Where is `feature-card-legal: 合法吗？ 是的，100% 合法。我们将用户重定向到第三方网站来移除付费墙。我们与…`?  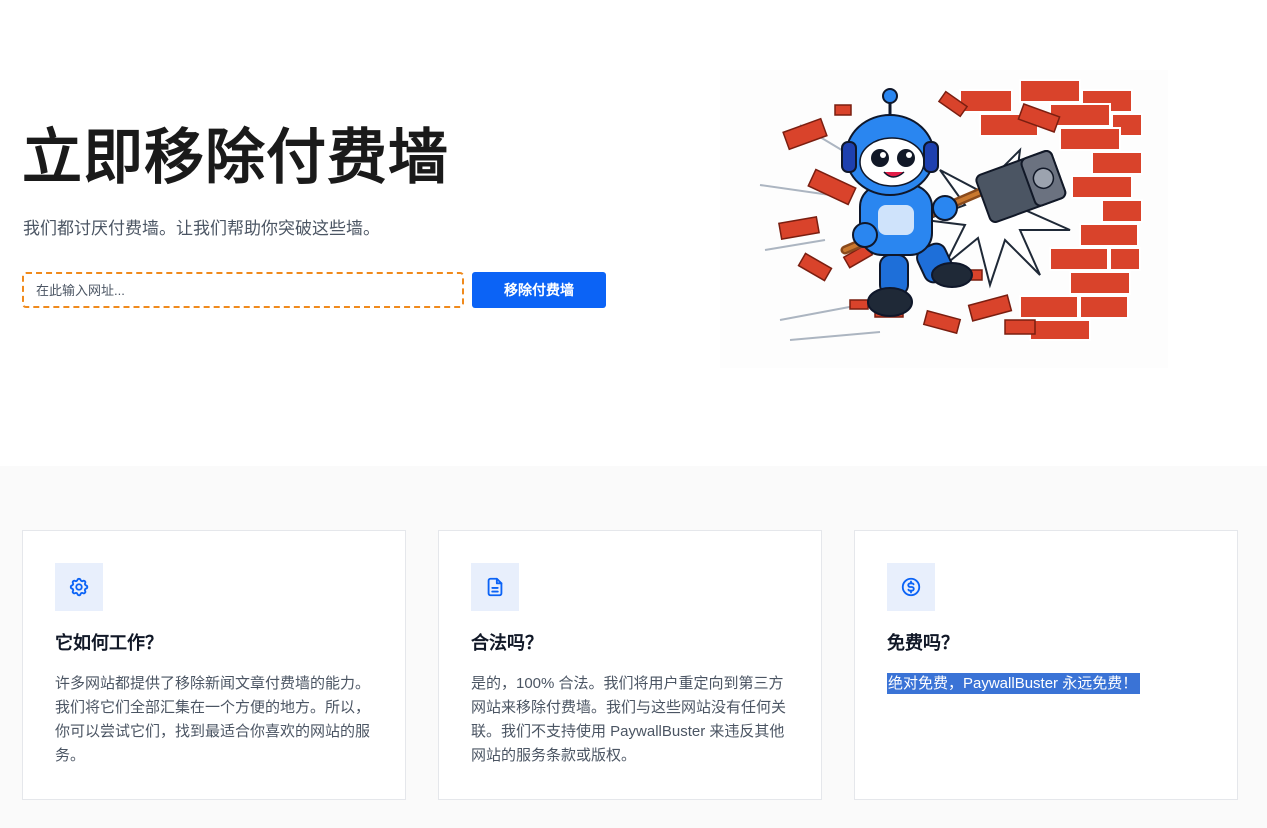 feature-card-legal: 合法吗？ 是的，100% 合法。我们将用户重定向到第三方网站来移除付费墙。我们与… is located at coordinates (630, 665).